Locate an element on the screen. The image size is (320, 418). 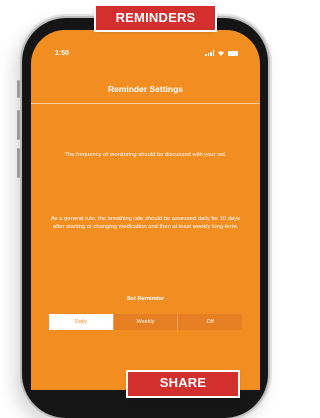
page-title: Reminder Settings is located at coordinates (145, 89).